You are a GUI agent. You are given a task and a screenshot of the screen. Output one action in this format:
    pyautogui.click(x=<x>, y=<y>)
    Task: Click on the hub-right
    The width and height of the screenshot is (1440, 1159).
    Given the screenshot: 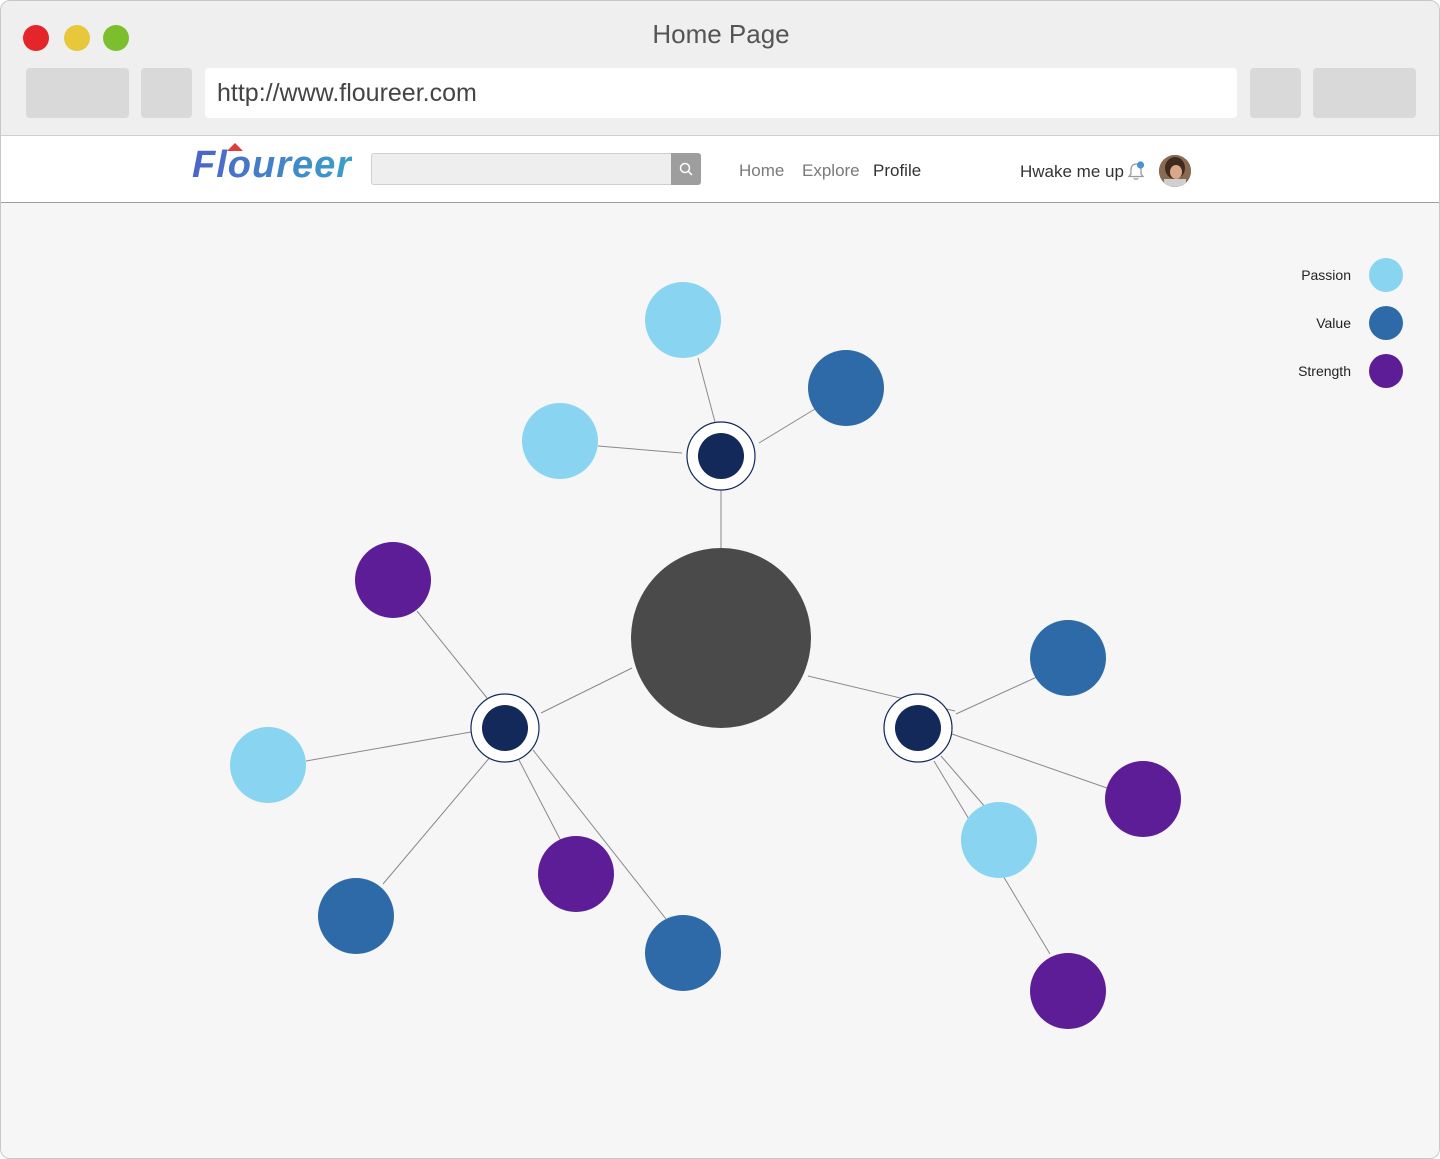 What is the action you would take?
    pyautogui.click(x=918, y=728)
    